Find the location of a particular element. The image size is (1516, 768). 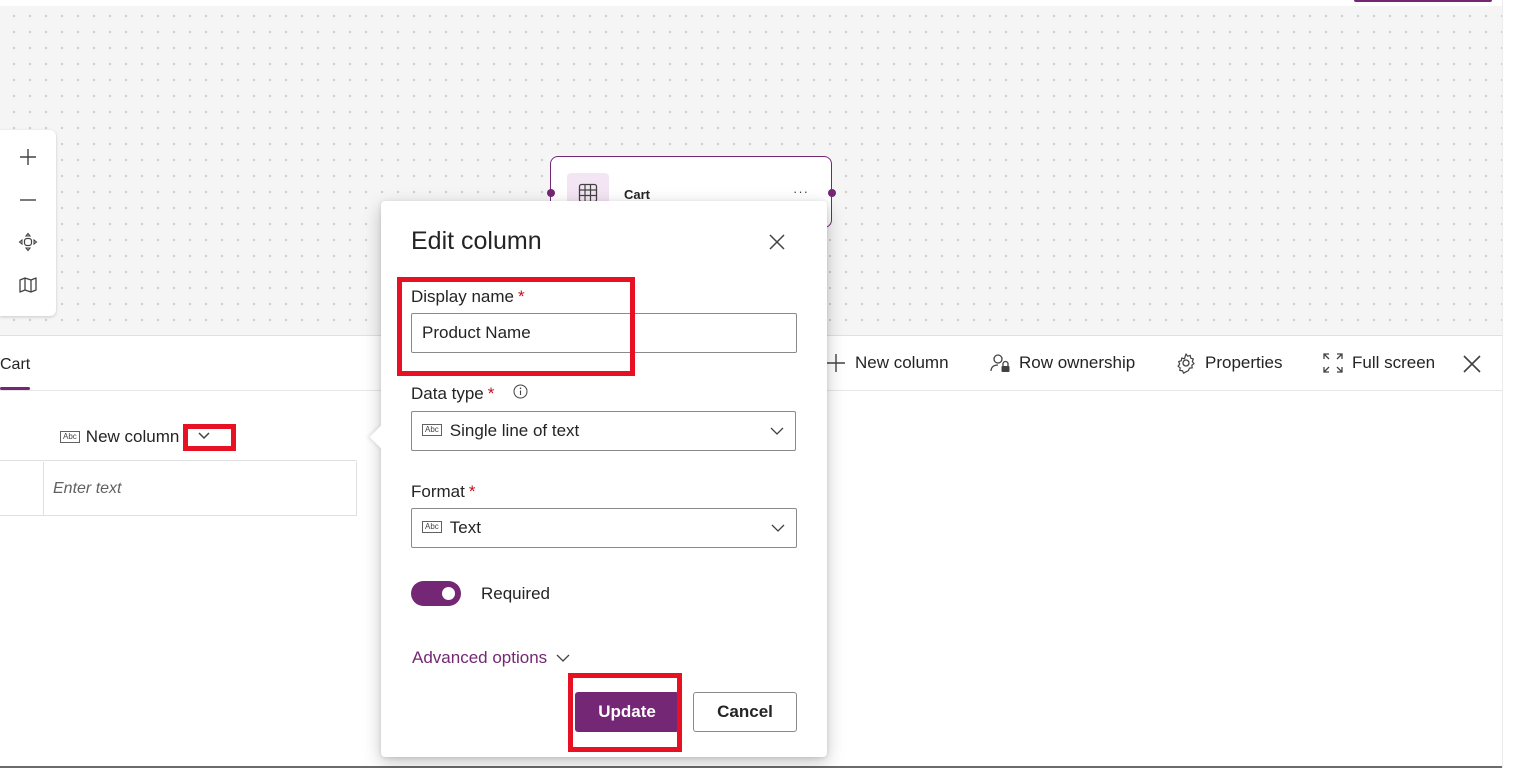

properties-button: Properties is located at coordinates (1228, 363).